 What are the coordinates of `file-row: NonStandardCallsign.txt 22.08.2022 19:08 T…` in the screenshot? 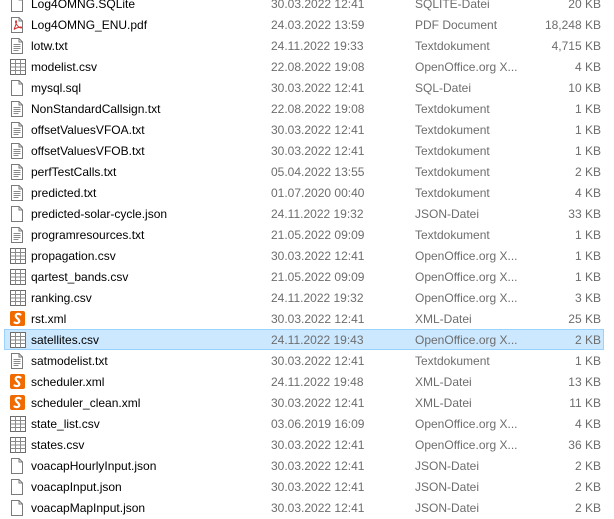 It's located at (307, 108).